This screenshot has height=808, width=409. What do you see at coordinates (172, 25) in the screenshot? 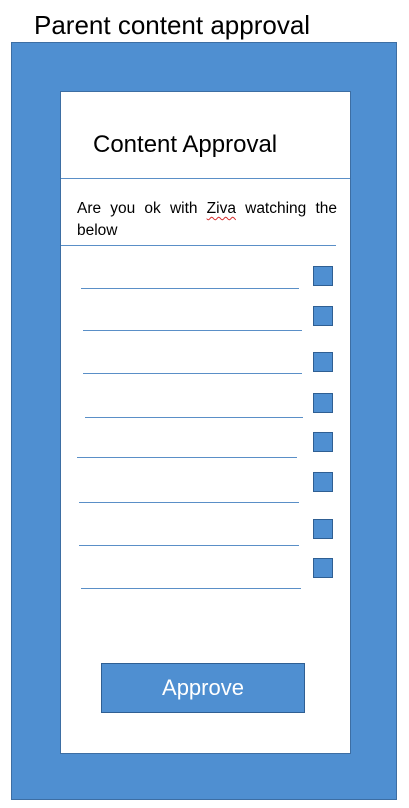
I see `page-heading: Parent content approval` at bounding box center [172, 25].